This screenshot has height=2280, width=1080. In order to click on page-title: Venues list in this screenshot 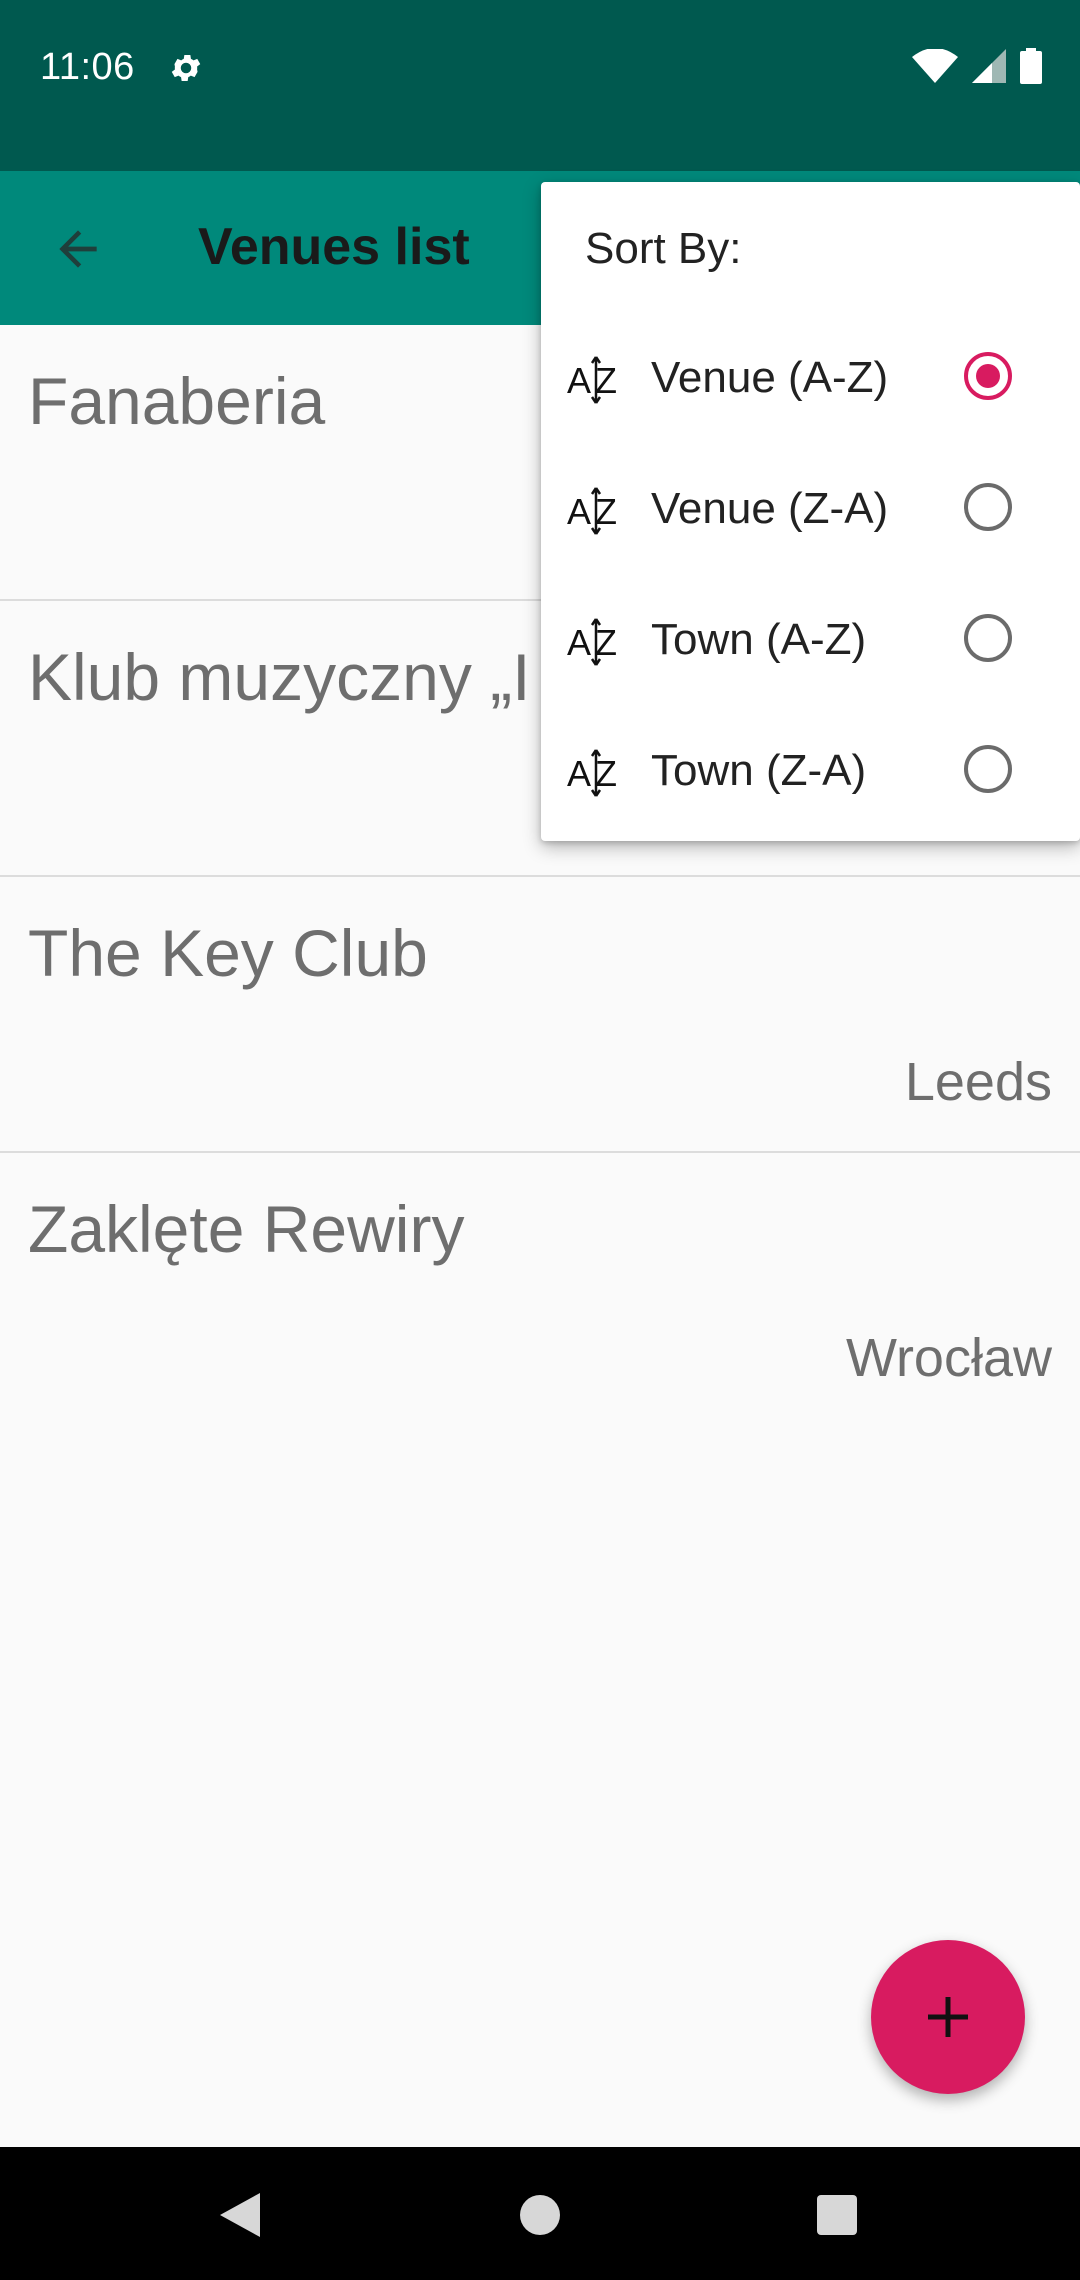, I will do `click(334, 247)`.